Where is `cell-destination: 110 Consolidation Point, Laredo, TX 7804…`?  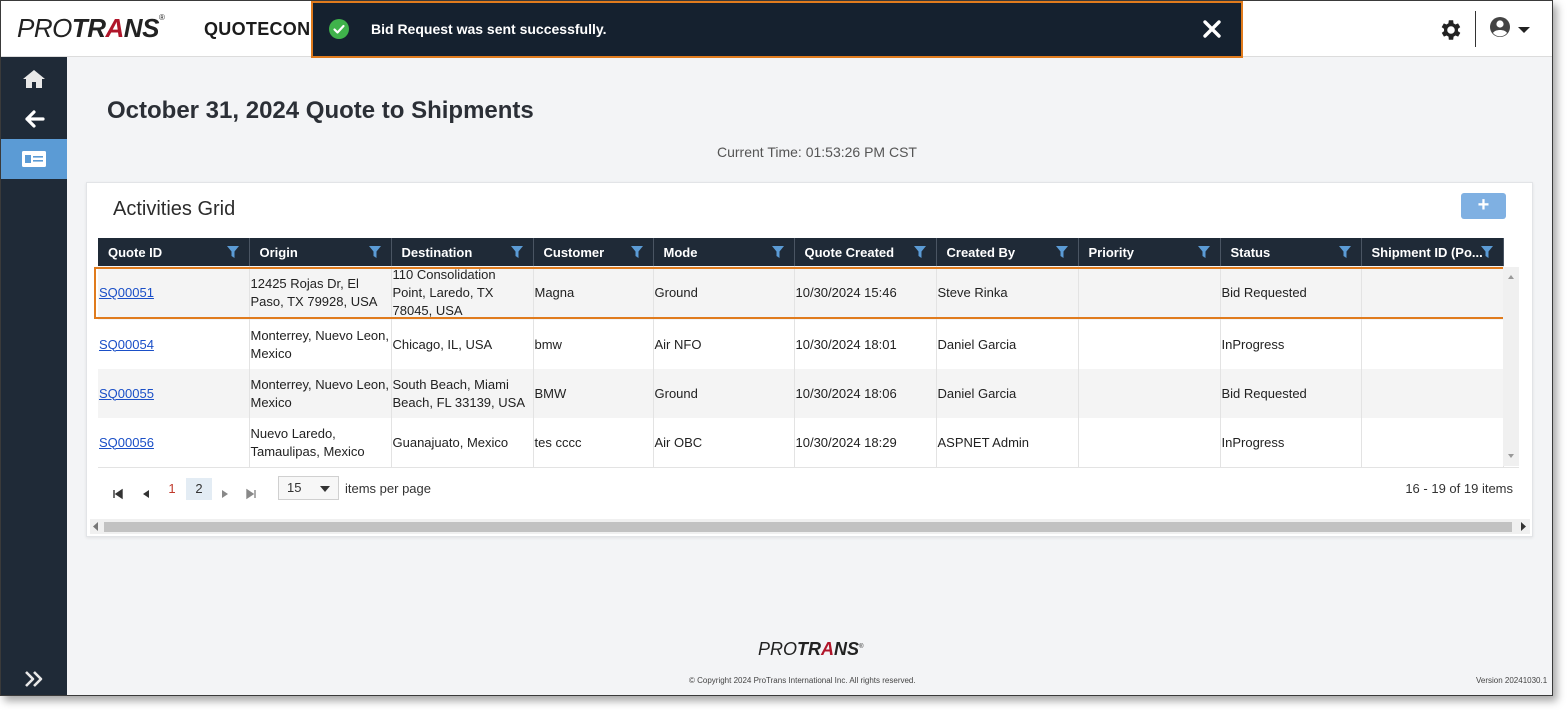 cell-destination: 110 Consolidation Point, Laredo, TX 7804… is located at coordinates (462, 293).